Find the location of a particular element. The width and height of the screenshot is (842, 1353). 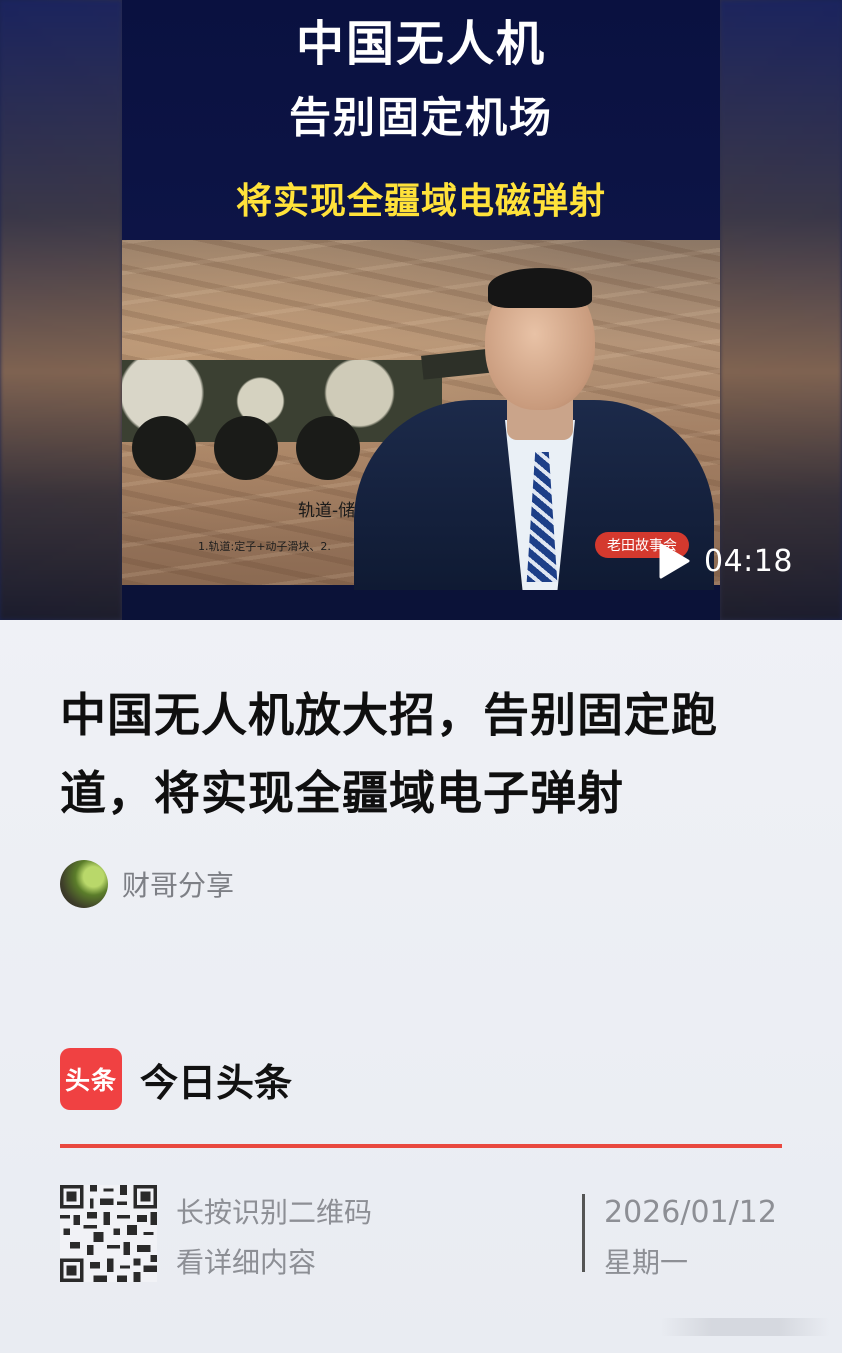

video-blur-left is located at coordinates (61, 310).